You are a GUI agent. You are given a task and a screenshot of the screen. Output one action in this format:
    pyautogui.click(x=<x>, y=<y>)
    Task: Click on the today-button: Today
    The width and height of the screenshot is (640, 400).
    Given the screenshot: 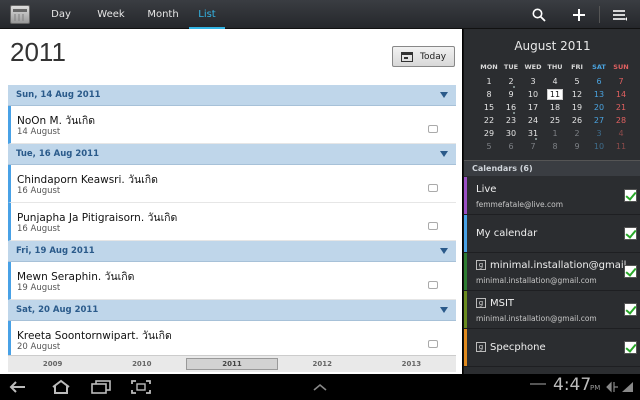 What is the action you would take?
    pyautogui.click(x=423, y=56)
    